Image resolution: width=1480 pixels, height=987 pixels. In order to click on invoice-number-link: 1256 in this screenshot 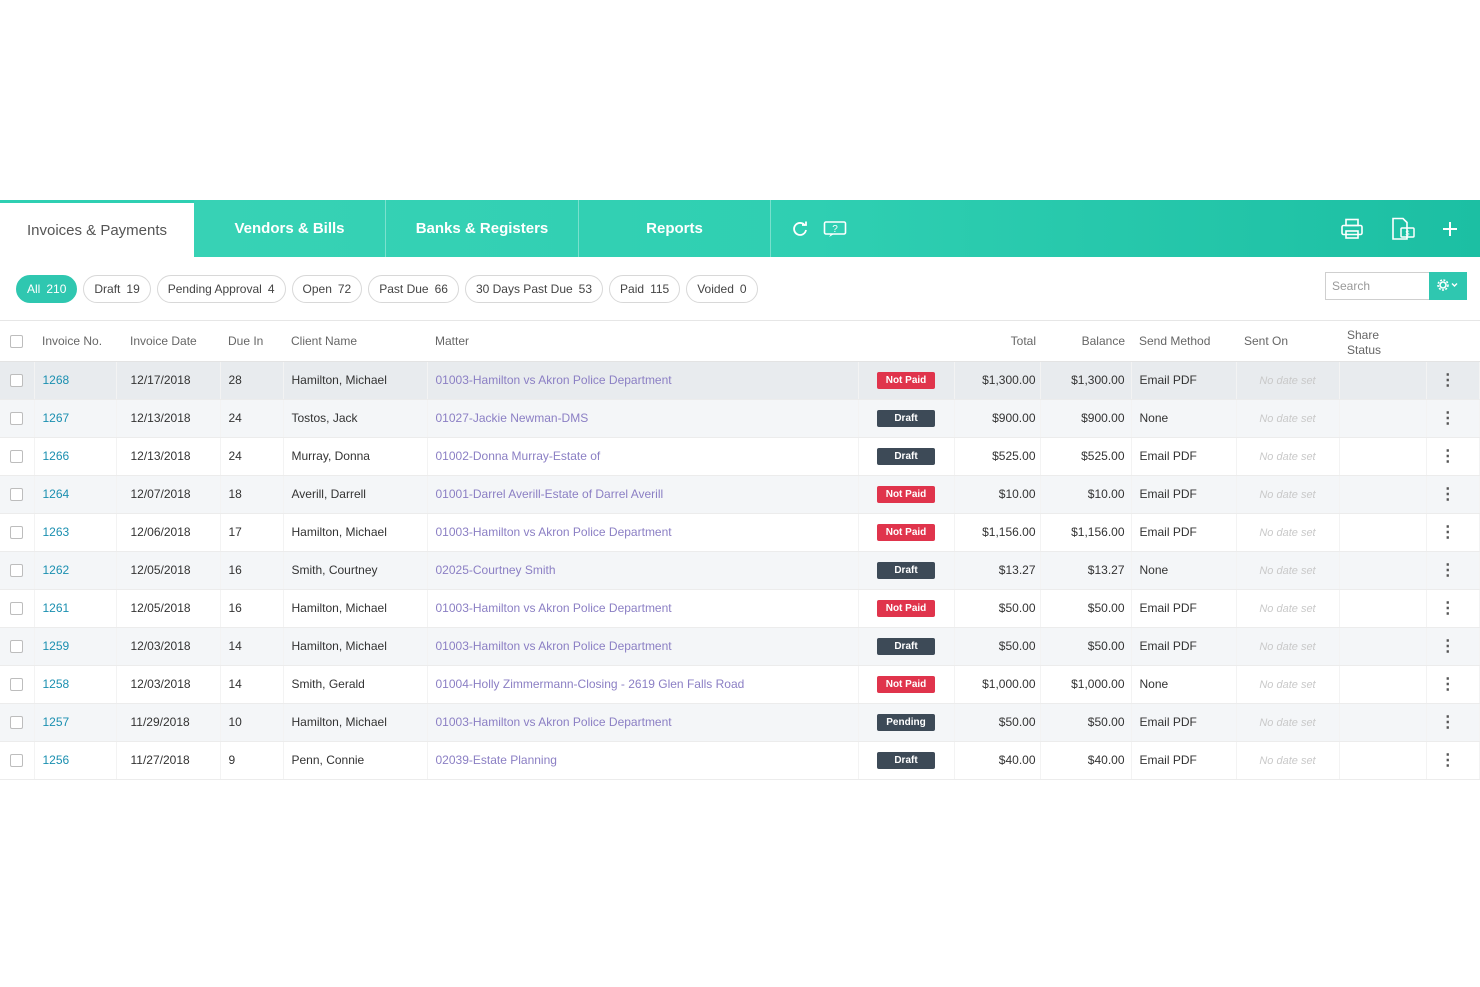, I will do `click(56, 760)`.